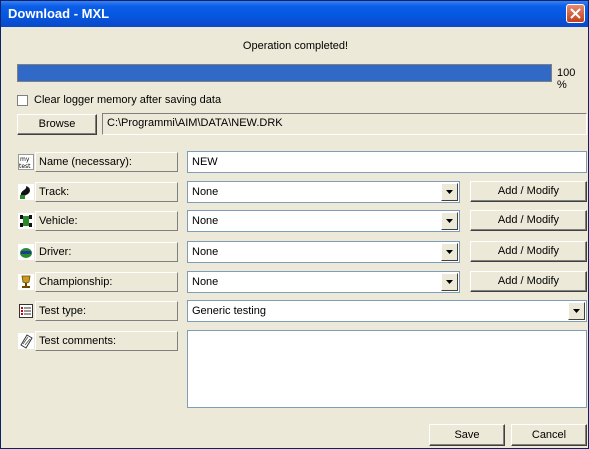  I want to click on vehicle-label: Vehicle:, so click(106, 221).